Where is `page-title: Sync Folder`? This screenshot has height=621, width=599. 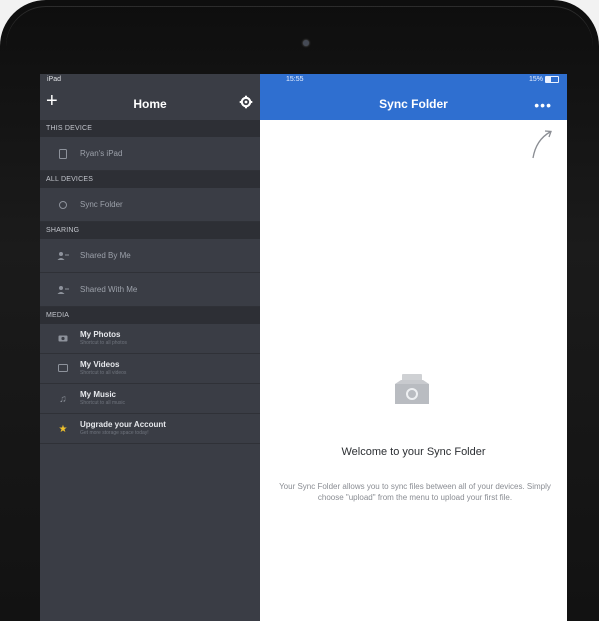
page-title: Sync Folder is located at coordinates (413, 104).